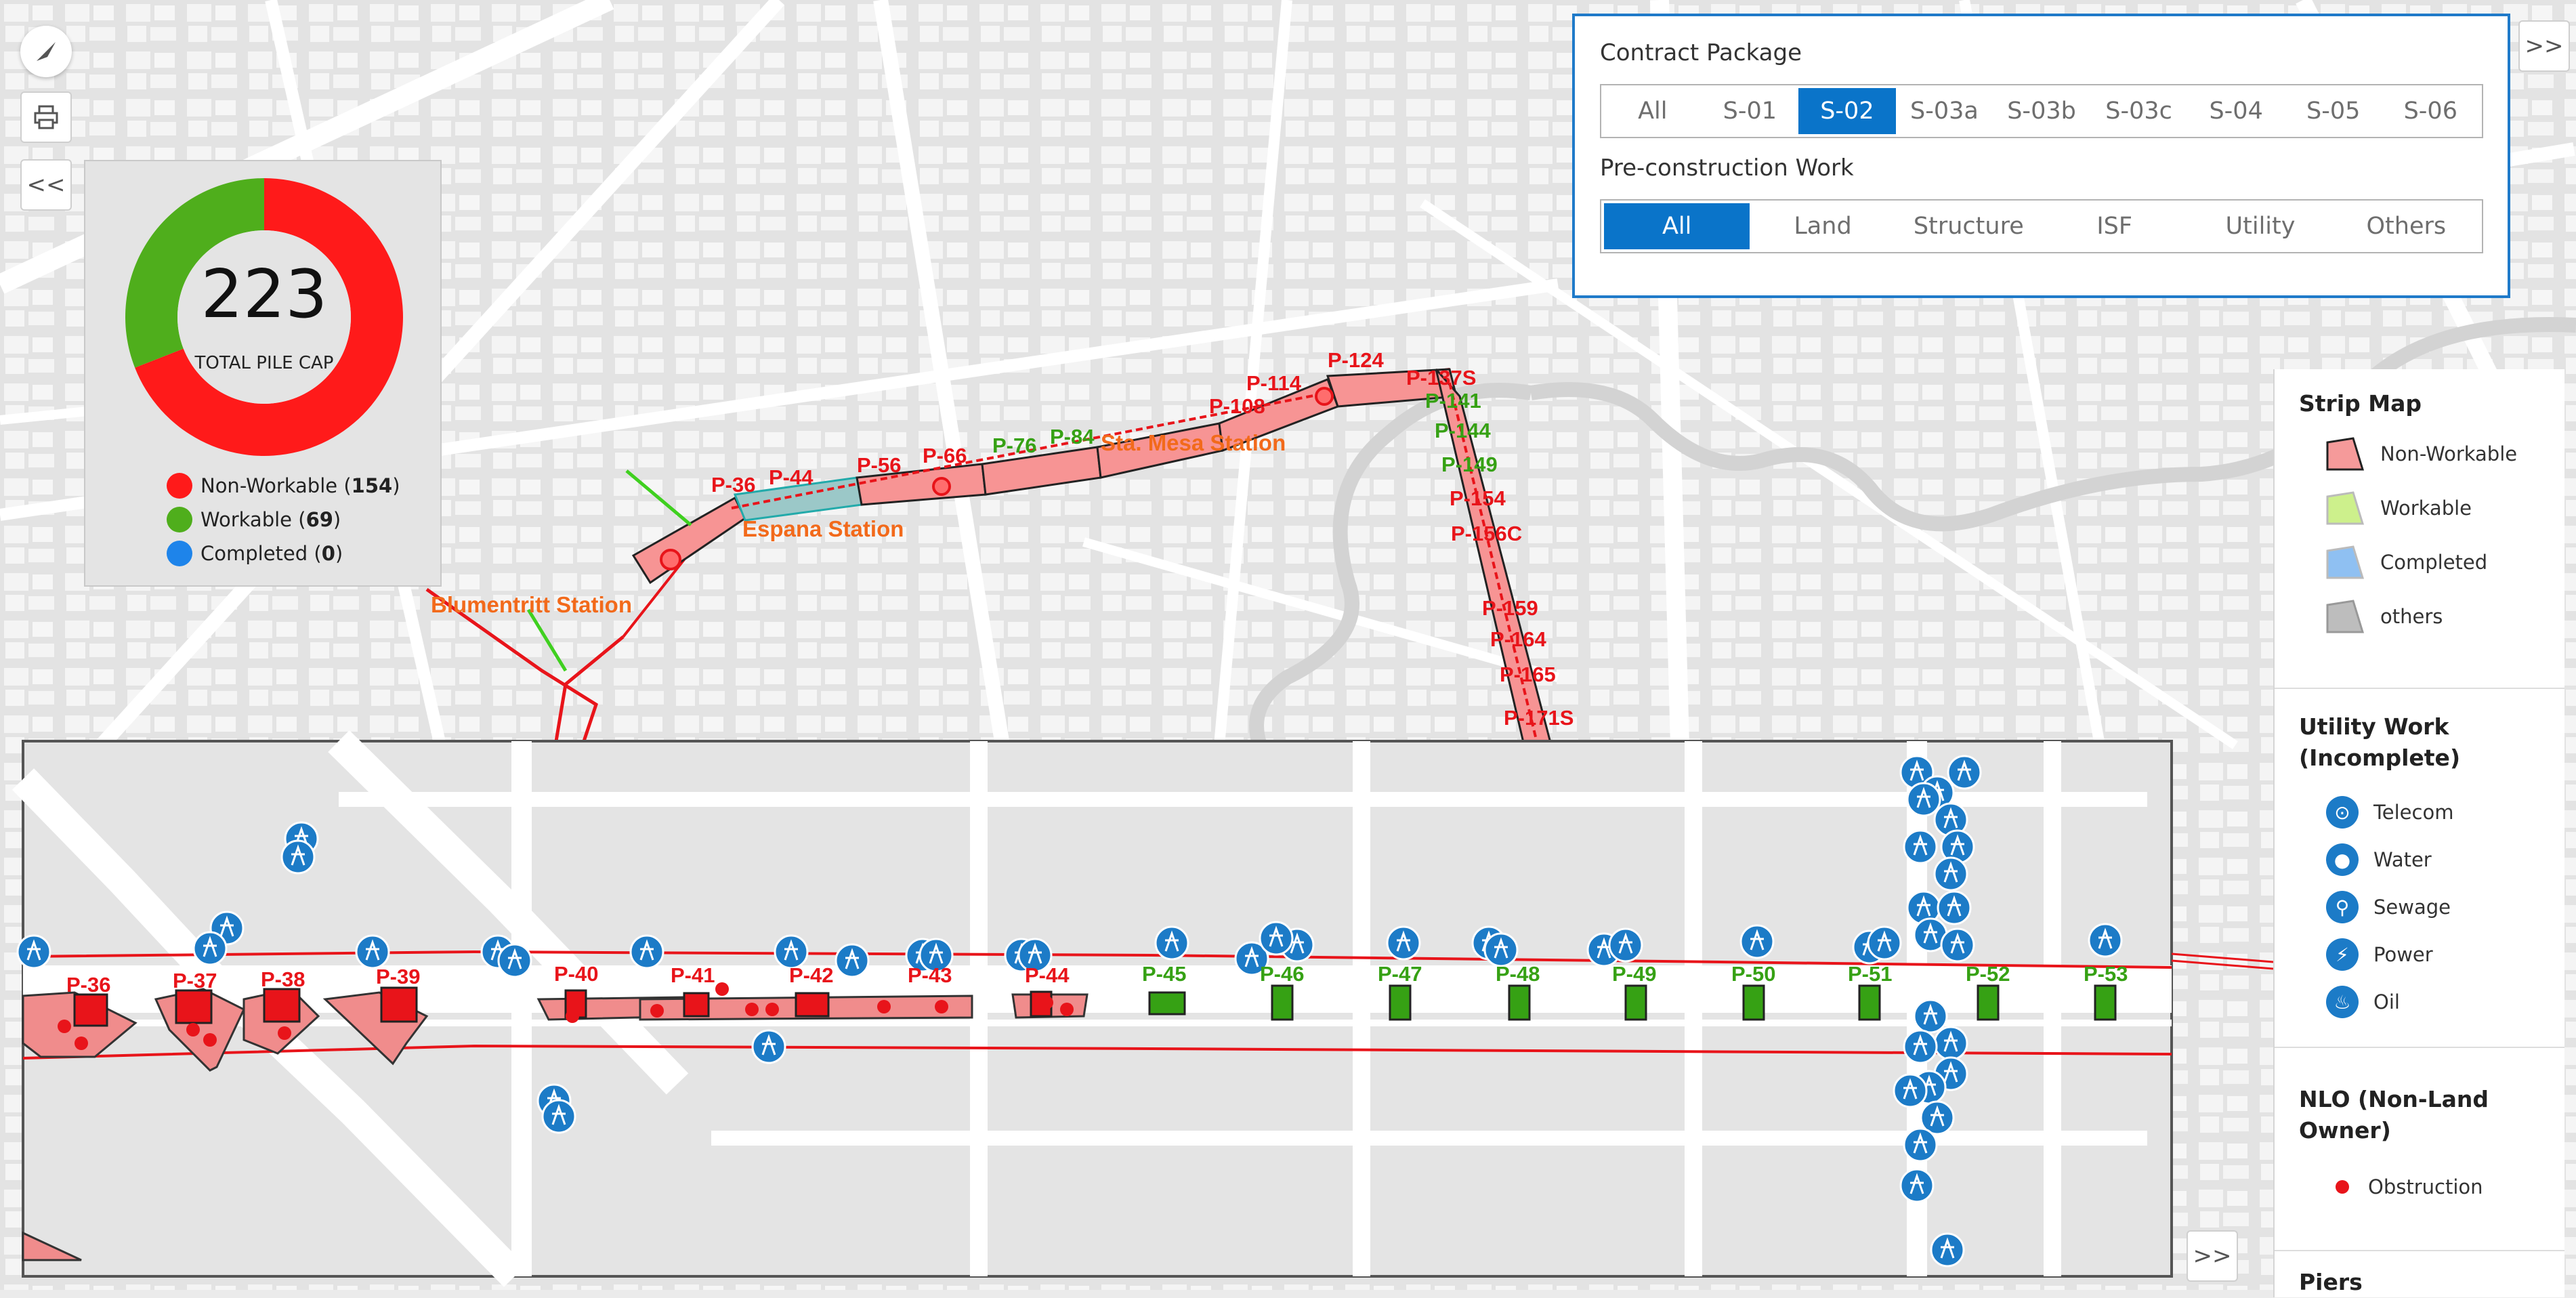 The image size is (2576, 1298). What do you see at coordinates (195, 981) in the screenshot?
I see `strip-pier-label: P-37` at bounding box center [195, 981].